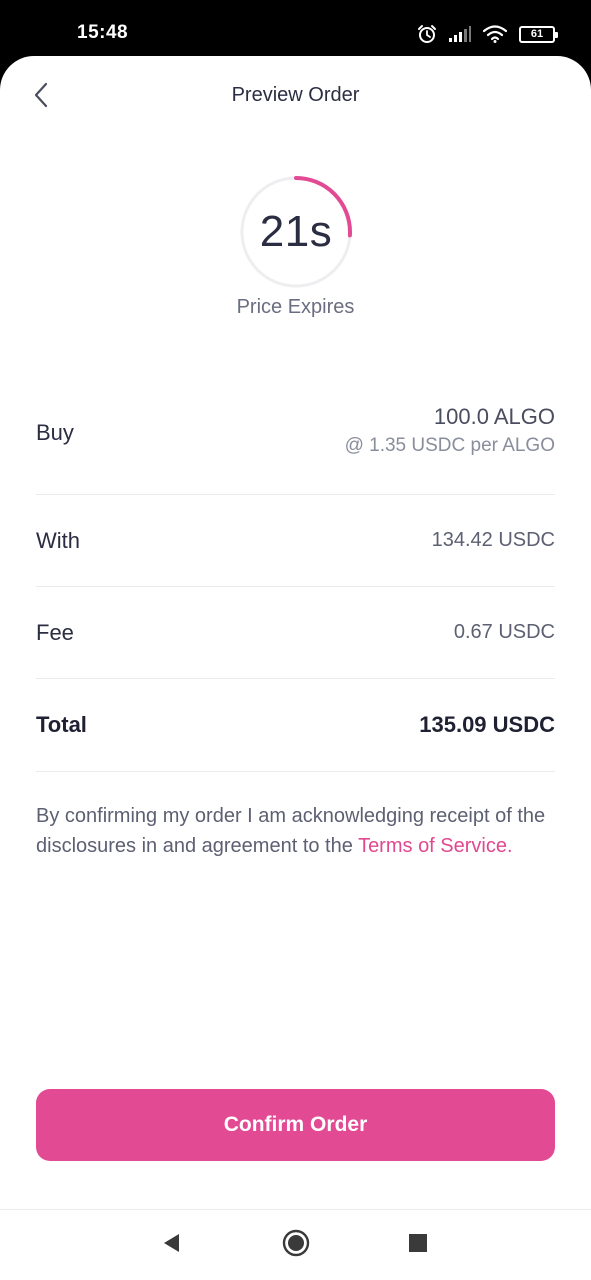  I want to click on buy-amount: 100.0 ALGO, so click(494, 416).